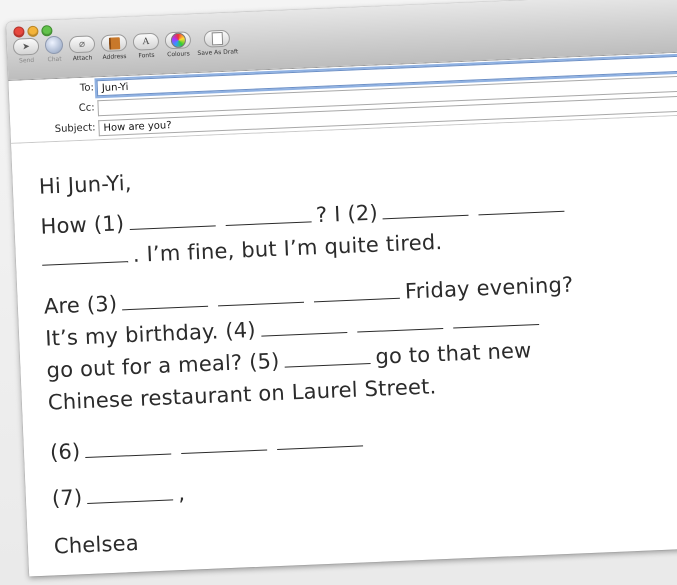 The height and width of the screenshot is (585, 677). Describe the element at coordinates (489, 288) in the screenshot. I see `line3-end-text: Friday evening?` at that location.